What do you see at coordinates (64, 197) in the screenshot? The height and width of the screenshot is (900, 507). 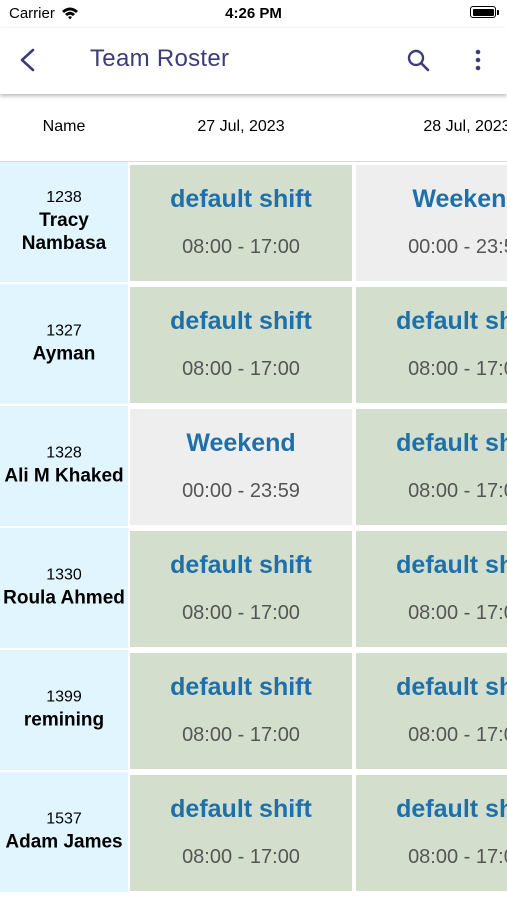 I see `employee-id: 1238` at bounding box center [64, 197].